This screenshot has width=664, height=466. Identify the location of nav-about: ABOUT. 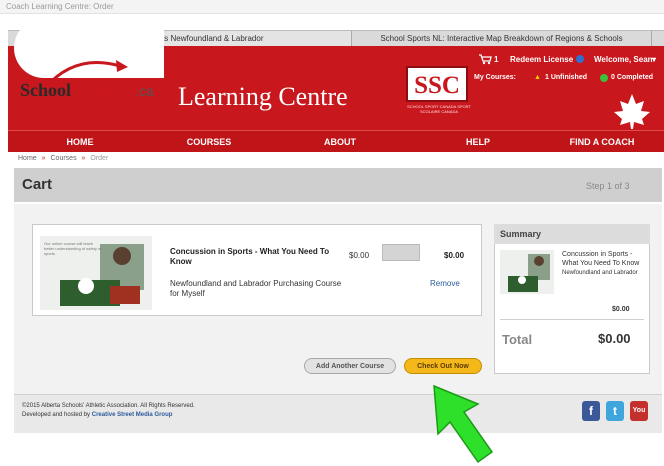
(340, 142).